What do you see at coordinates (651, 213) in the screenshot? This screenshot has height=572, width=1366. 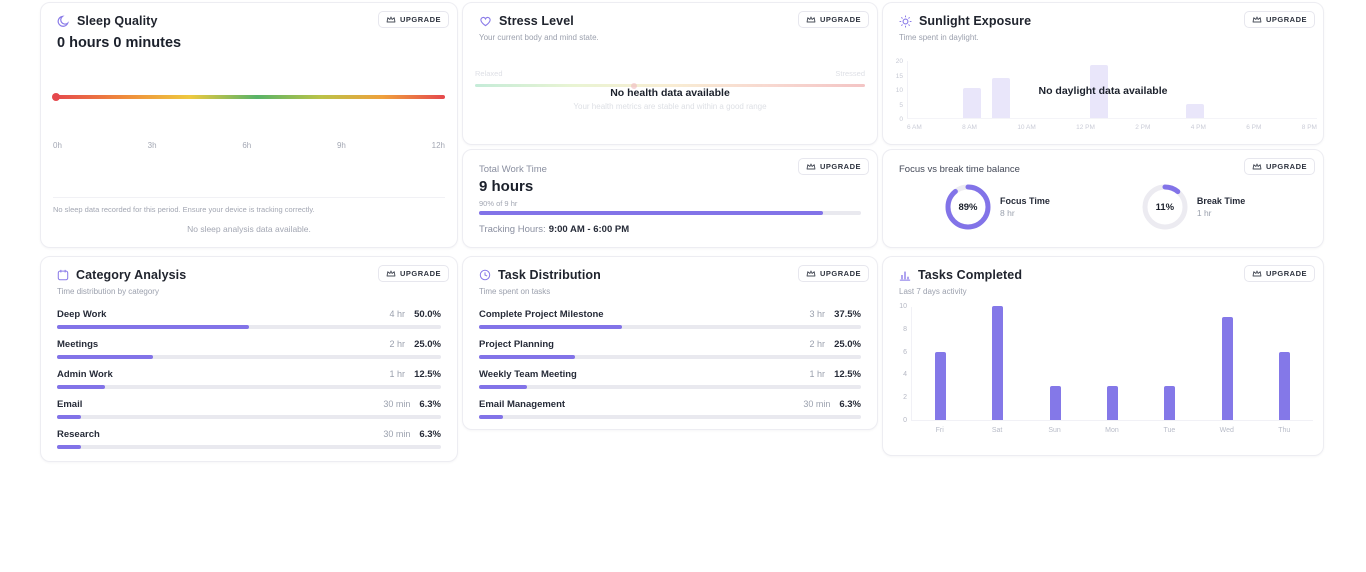 I see `work-progress-fill` at bounding box center [651, 213].